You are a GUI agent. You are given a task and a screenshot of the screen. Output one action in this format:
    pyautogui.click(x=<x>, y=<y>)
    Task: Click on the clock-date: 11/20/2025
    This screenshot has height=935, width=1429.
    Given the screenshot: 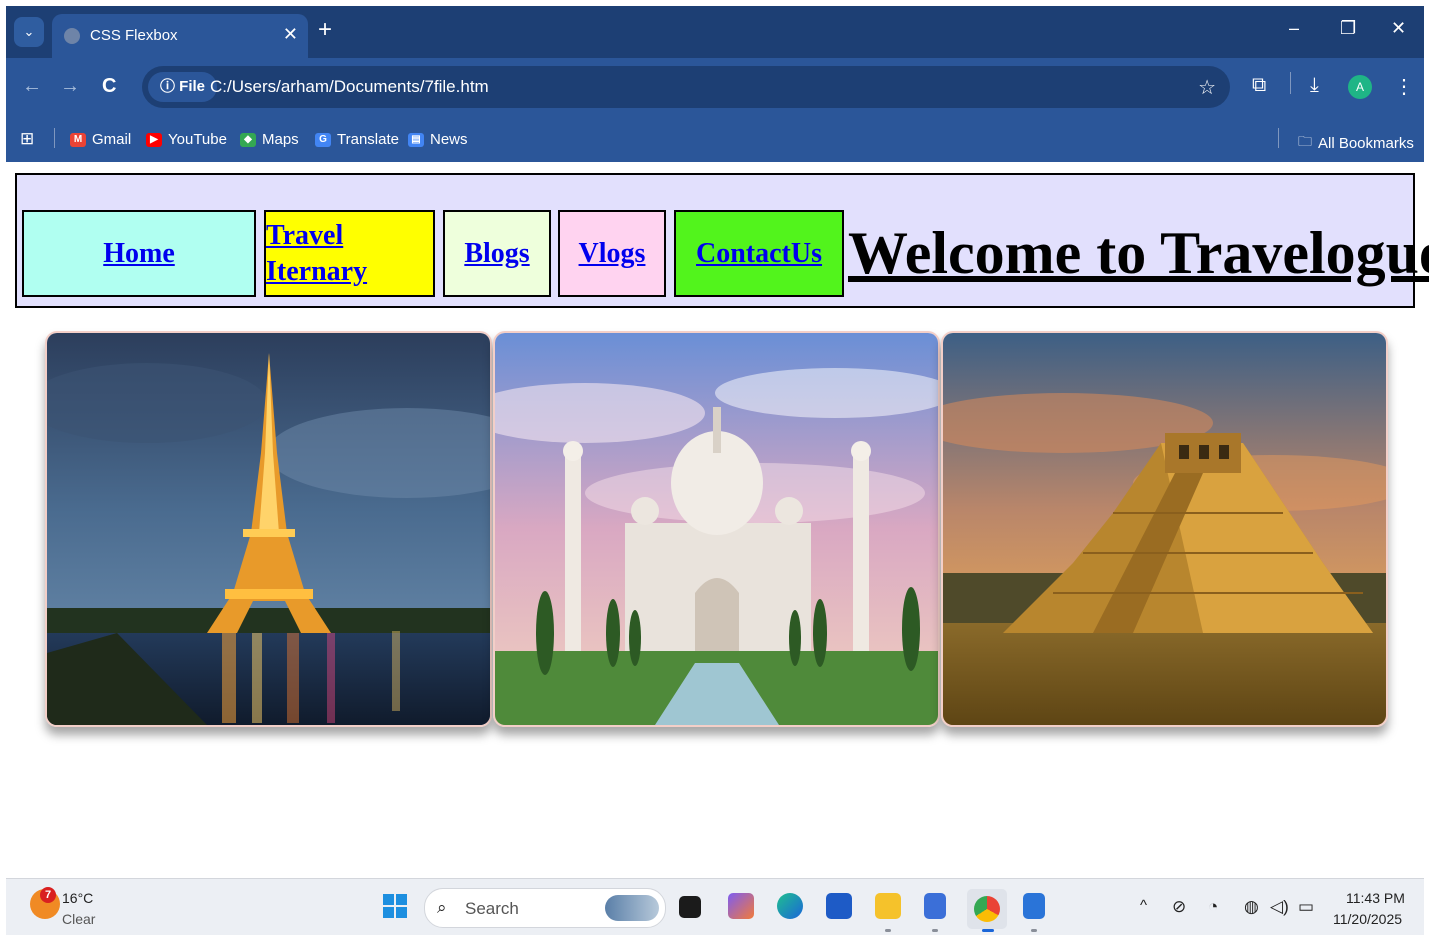 What is the action you would take?
    pyautogui.click(x=1367, y=919)
    